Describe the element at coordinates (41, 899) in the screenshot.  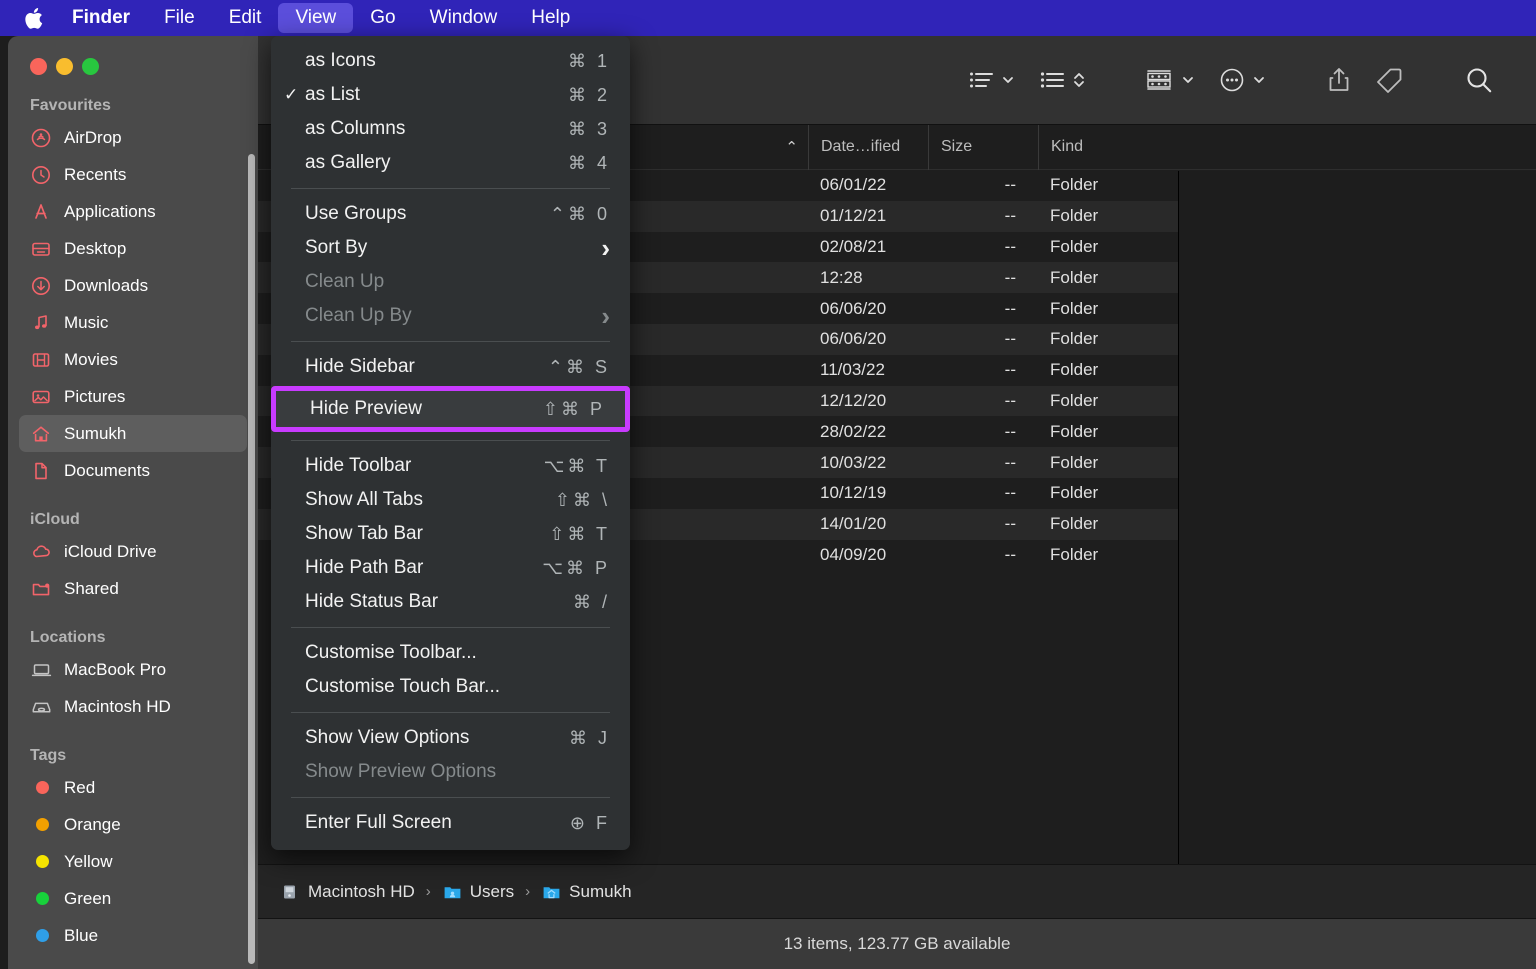
I see `tag-dot-icon` at that location.